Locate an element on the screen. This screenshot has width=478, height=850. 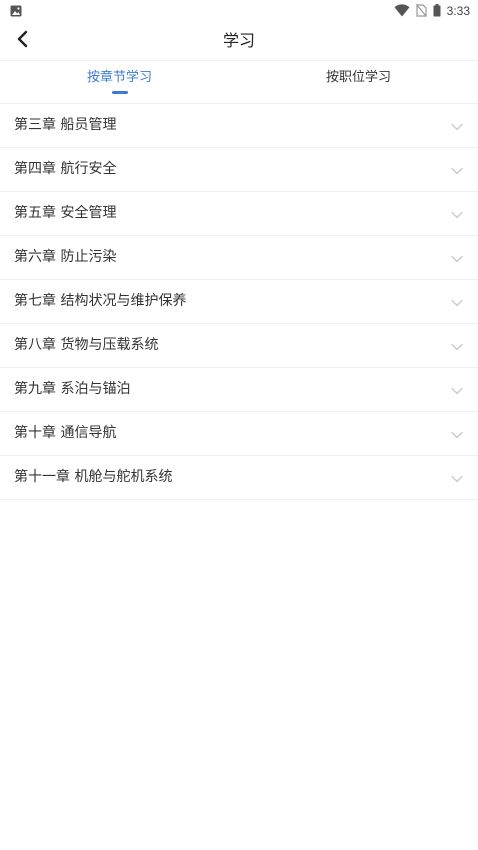
chapter-item: 第七章 结构状况与维护保养 is located at coordinates (239, 302).